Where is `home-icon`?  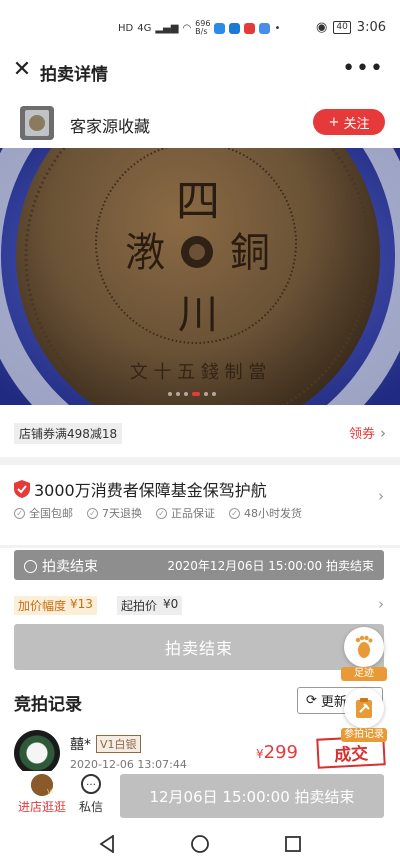 home-icon is located at coordinates (200, 844).